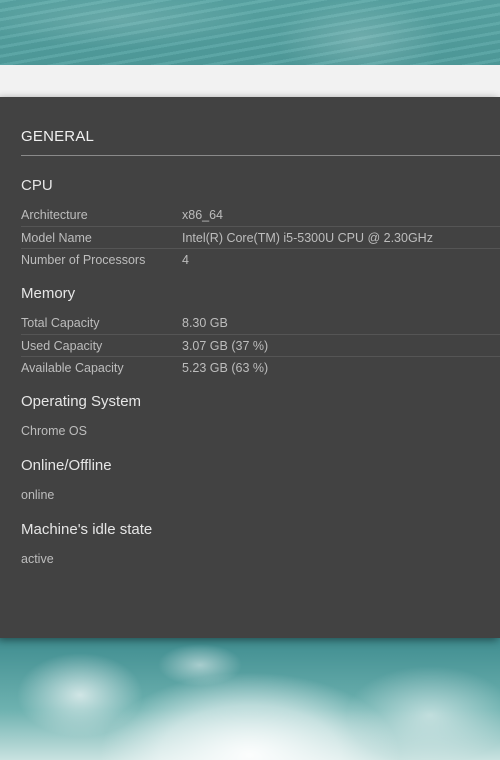  I want to click on window-header-strip, so click(250, 81).